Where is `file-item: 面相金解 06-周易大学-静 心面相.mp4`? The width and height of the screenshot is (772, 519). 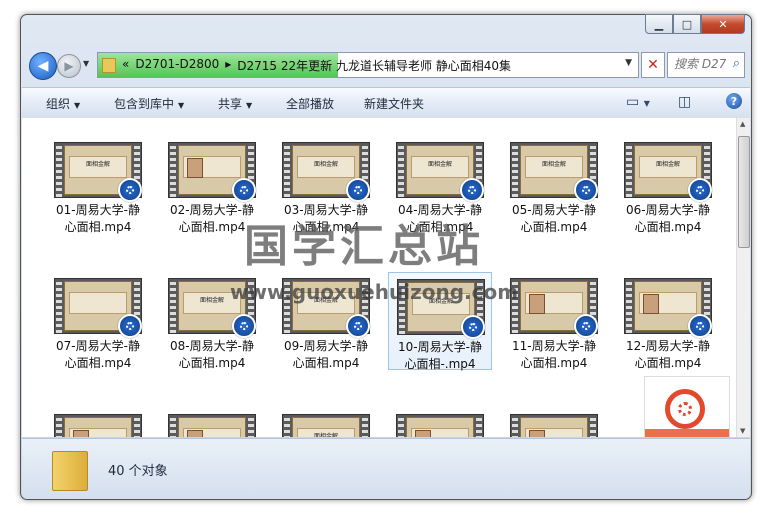 file-item: 面相金解 06-周易大学-静 心面相.mp4 is located at coordinates (668, 185).